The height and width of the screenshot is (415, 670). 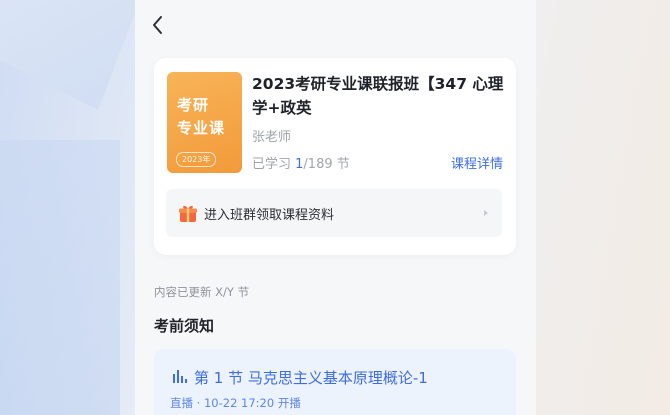 What do you see at coordinates (60, 277) in the screenshot?
I see `background-shape-lower` at bounding box center [60, 277].